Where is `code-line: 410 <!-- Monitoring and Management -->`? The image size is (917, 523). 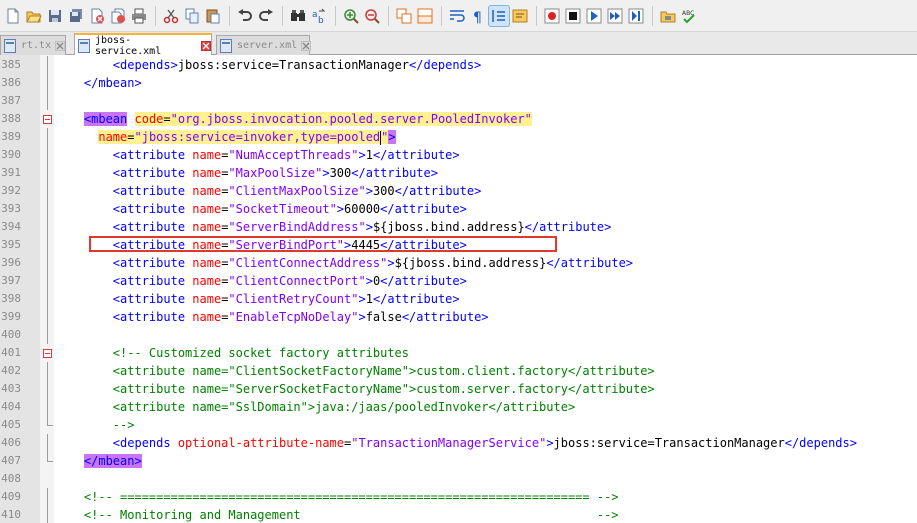
code-line: 410 <!-- Monitoring and Management --> is located at coordinates (458, 514).